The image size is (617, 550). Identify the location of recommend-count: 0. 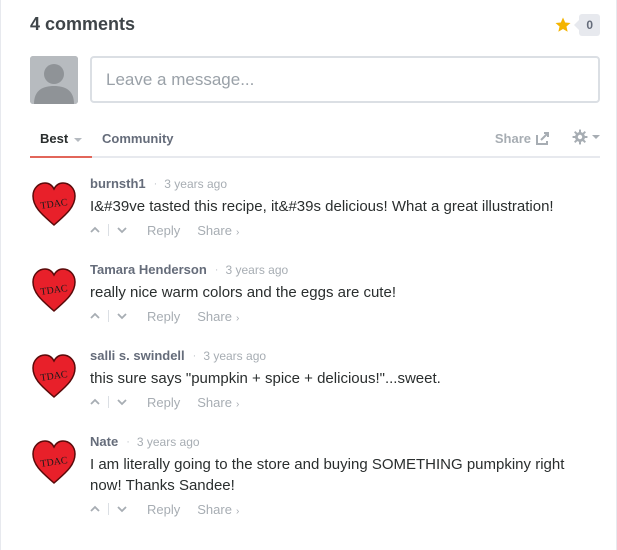
(587, 25).